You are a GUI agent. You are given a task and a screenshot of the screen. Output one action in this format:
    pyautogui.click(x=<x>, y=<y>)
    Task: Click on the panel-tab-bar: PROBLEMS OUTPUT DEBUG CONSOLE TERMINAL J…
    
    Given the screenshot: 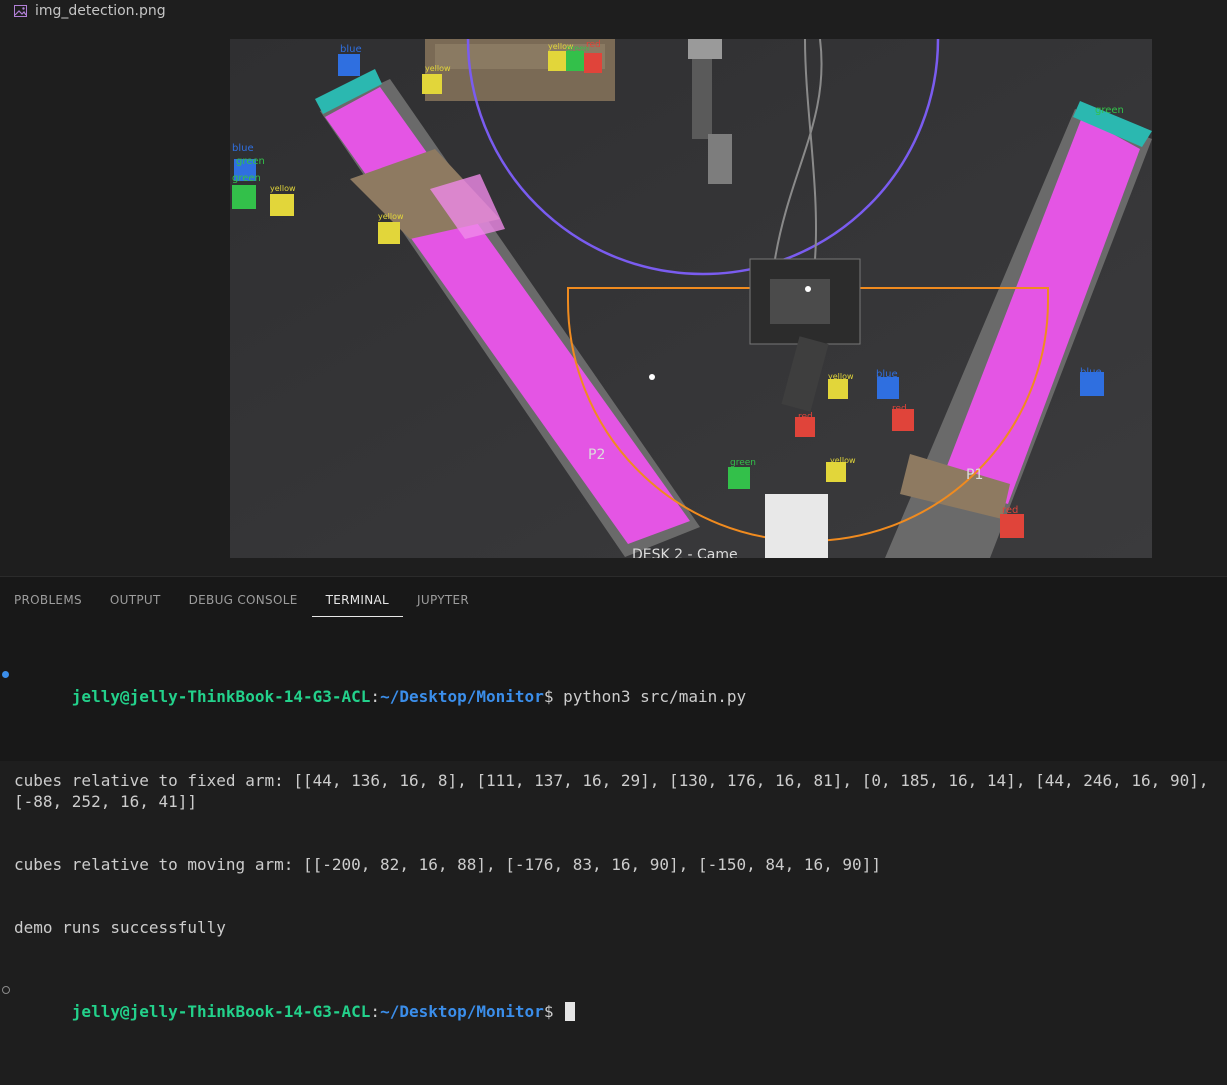 What is the action you would take?
    pyautogui.click(x=613, y=602)
    